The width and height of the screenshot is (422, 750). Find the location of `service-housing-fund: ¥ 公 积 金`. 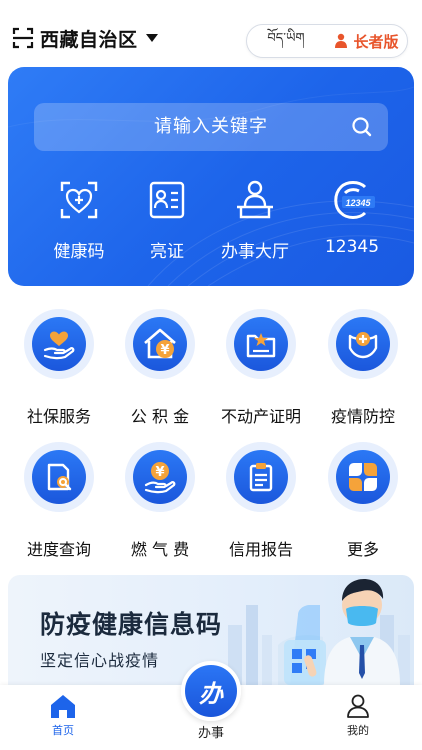

service-housing-fund: ¥ 公 积 金 is located at coordinates (160, 368).